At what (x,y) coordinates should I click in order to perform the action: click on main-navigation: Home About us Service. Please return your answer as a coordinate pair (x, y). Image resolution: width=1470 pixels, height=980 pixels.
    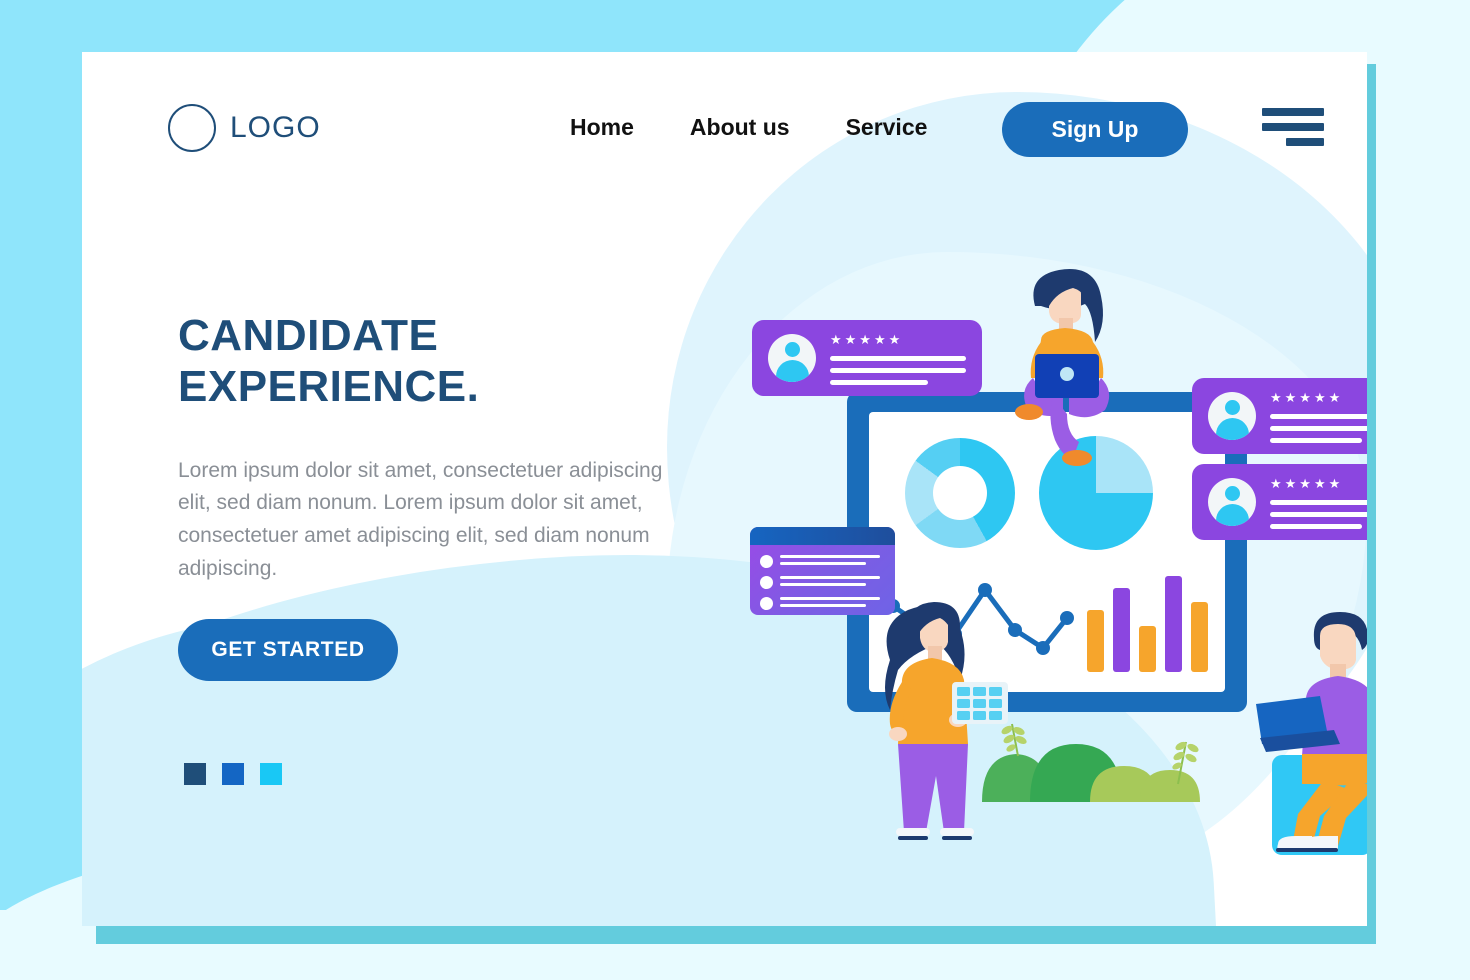
    Looking at the image, I should click on (748, 127).